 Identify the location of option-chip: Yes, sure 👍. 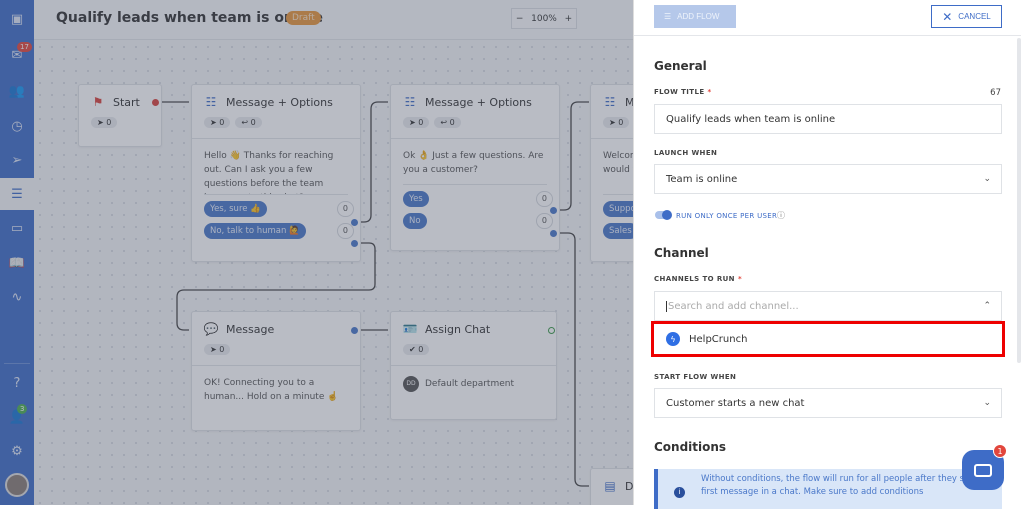
(235, 209).